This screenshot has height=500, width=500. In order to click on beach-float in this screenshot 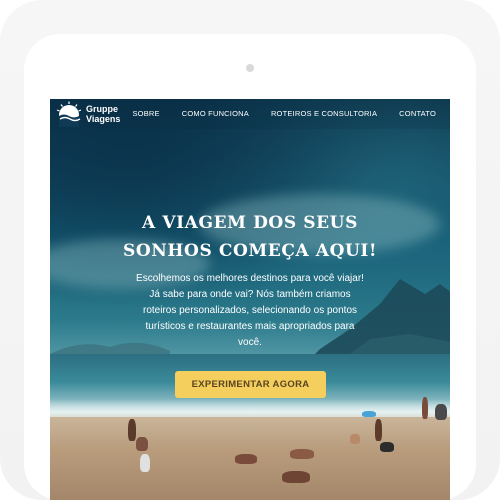, I will do `click(369, 414)`.